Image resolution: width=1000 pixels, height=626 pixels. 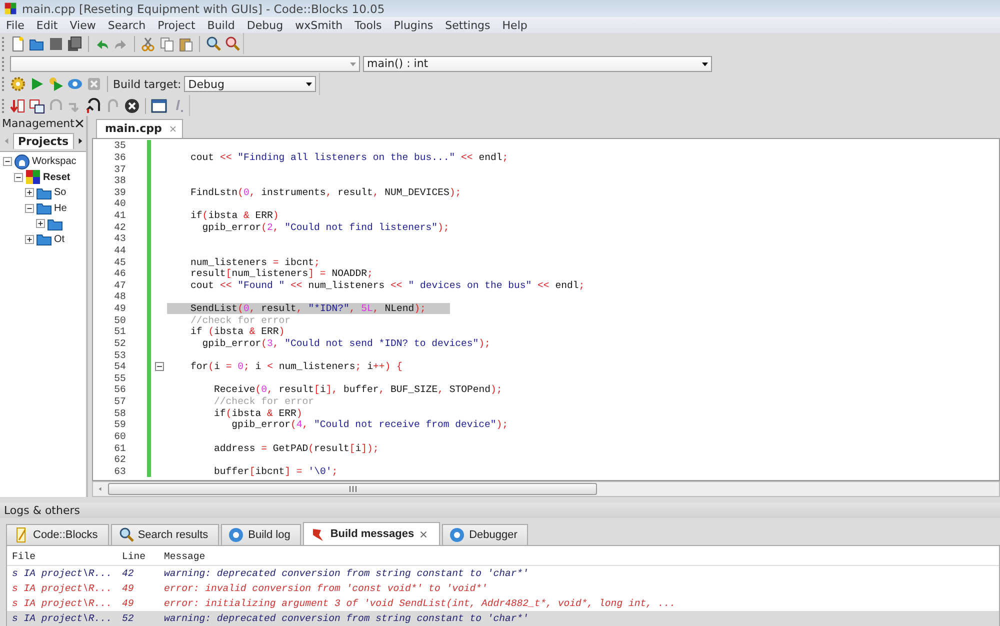 I want to click on menu-item: Help, so click(x=515, y=25).